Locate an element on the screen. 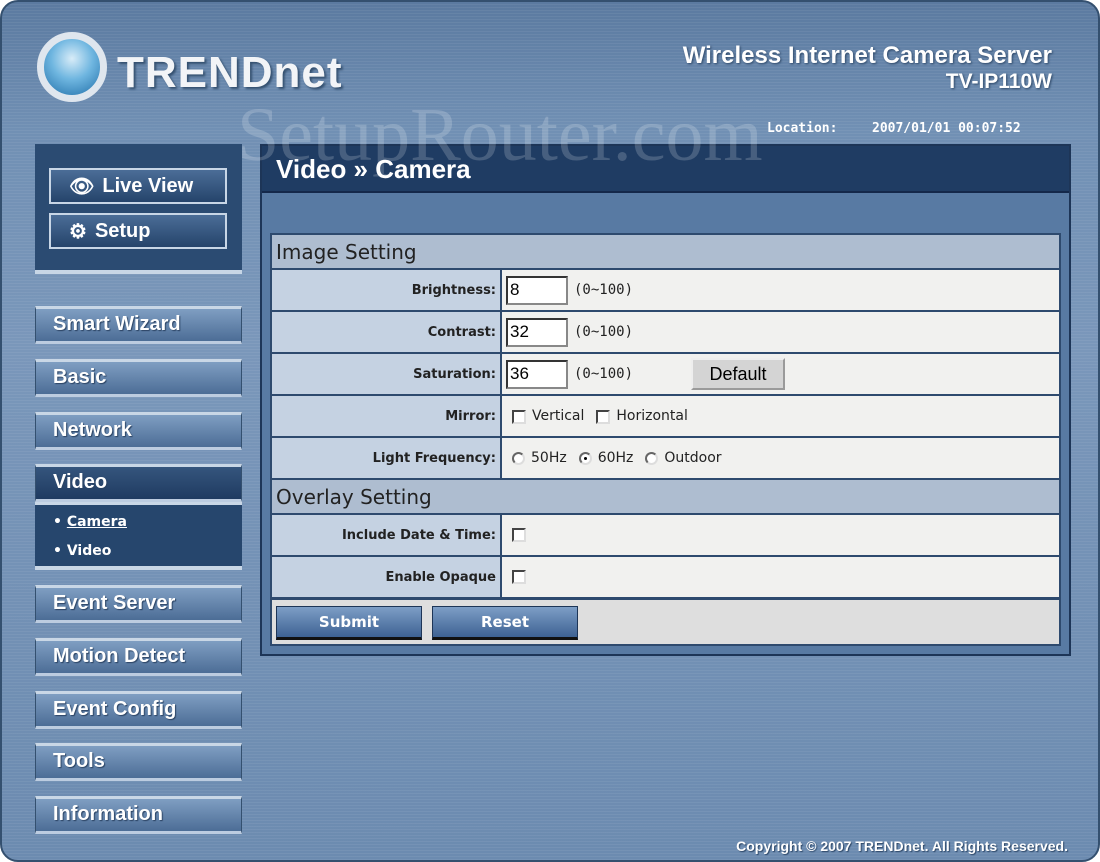 The height and width of the screenshot is (862, 1100). menu-tools: Tools is located at coordinates (138, 762).